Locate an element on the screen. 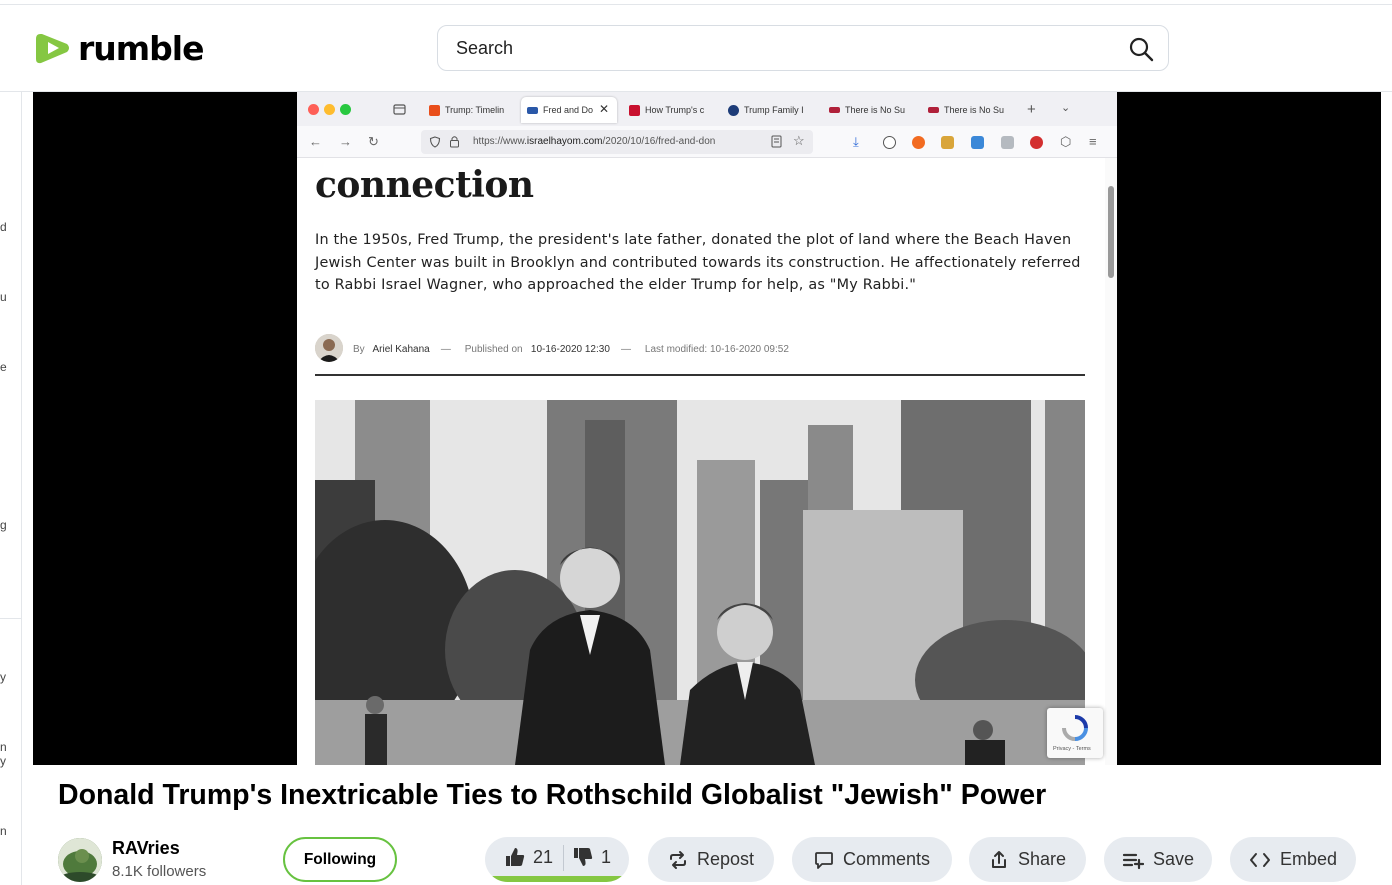 The image size is (1392, 885). url-domain: israelhayom.com is located at coordinates (564, 141).